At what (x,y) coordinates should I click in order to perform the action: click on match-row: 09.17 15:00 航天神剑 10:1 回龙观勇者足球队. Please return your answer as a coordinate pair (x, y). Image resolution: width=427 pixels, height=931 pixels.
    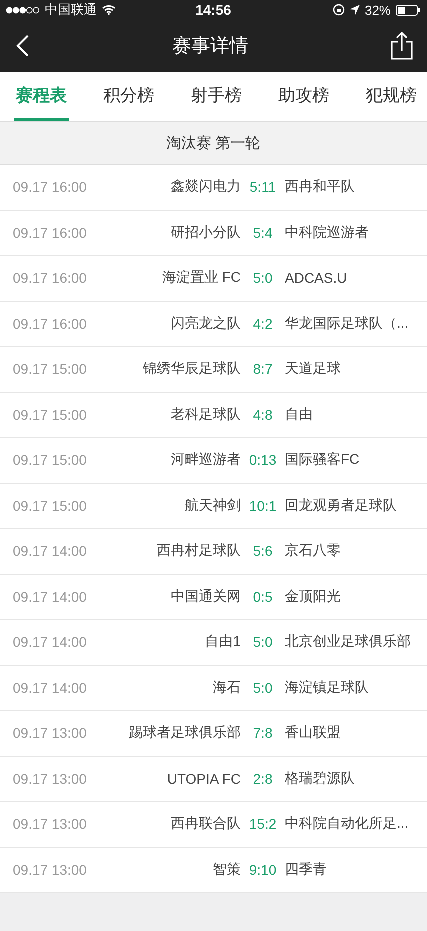
    Looking at the image, I should click on (213, 506).